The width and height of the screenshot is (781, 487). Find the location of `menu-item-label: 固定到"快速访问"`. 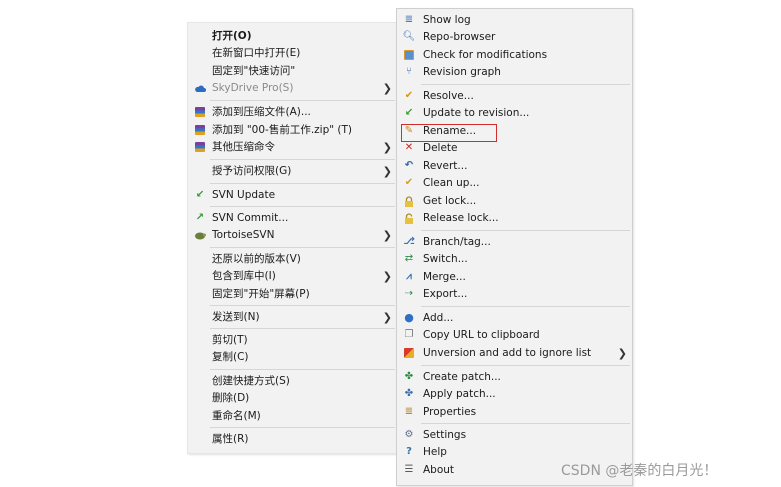

menu-item-label: 固定到"快速访问" is located at coordinates (254, 71).